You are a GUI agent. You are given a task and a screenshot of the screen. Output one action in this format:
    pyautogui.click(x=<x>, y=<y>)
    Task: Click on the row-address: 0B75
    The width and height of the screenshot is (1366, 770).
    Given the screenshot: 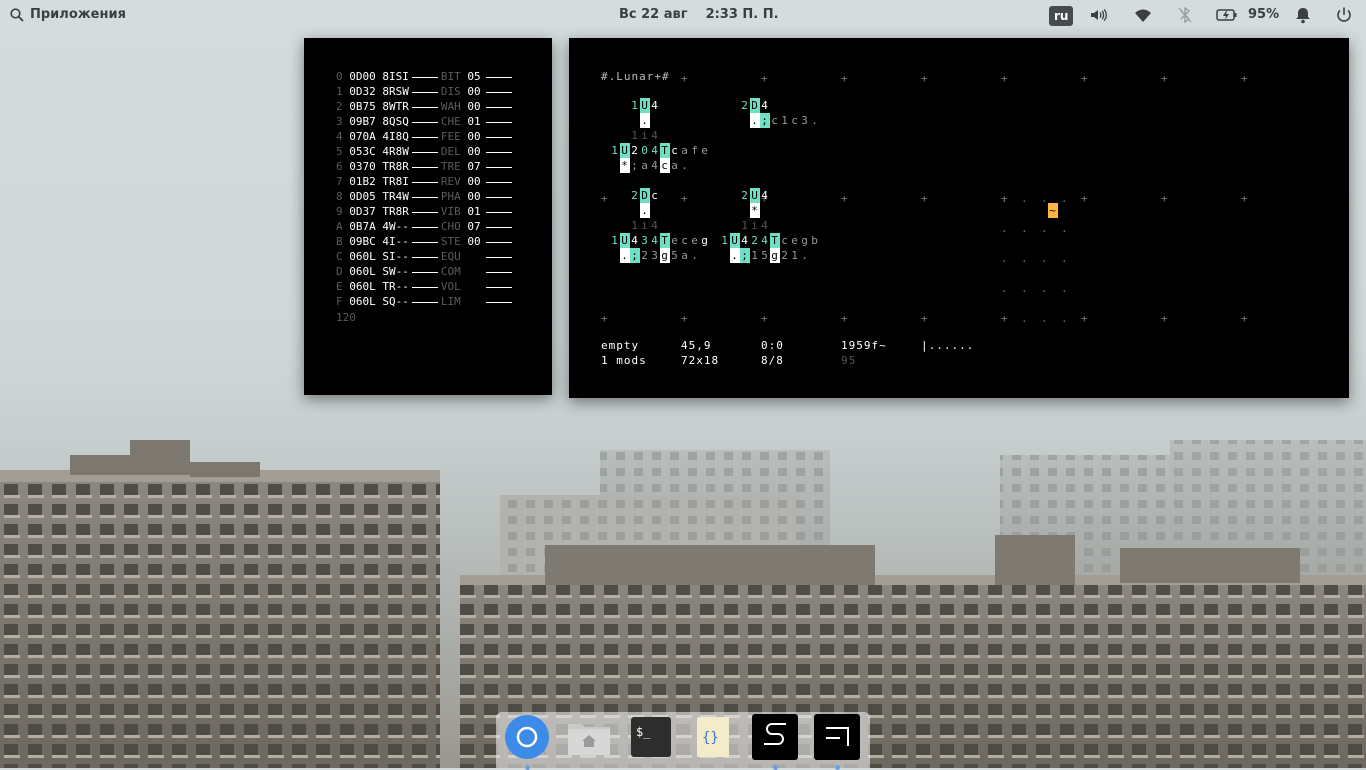 What is the action you would take?
    pyautogui.click(x=362, y=106)
    